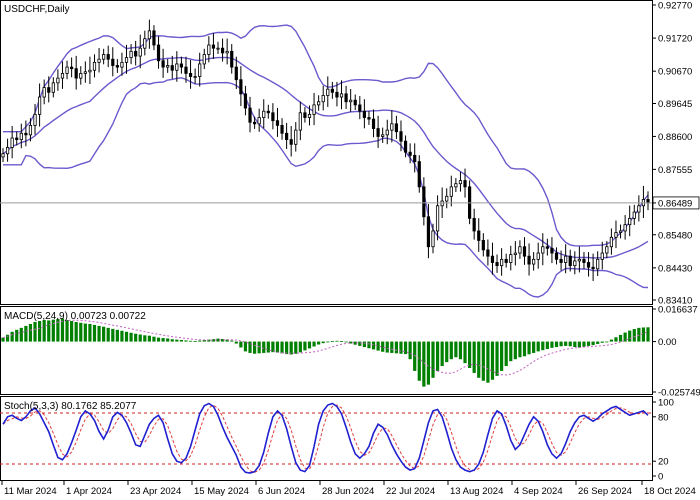  Describe the element at coordinates (89, 491) in the screenshot. I see `date-tick-label: 1 Apr 2024` at that location.